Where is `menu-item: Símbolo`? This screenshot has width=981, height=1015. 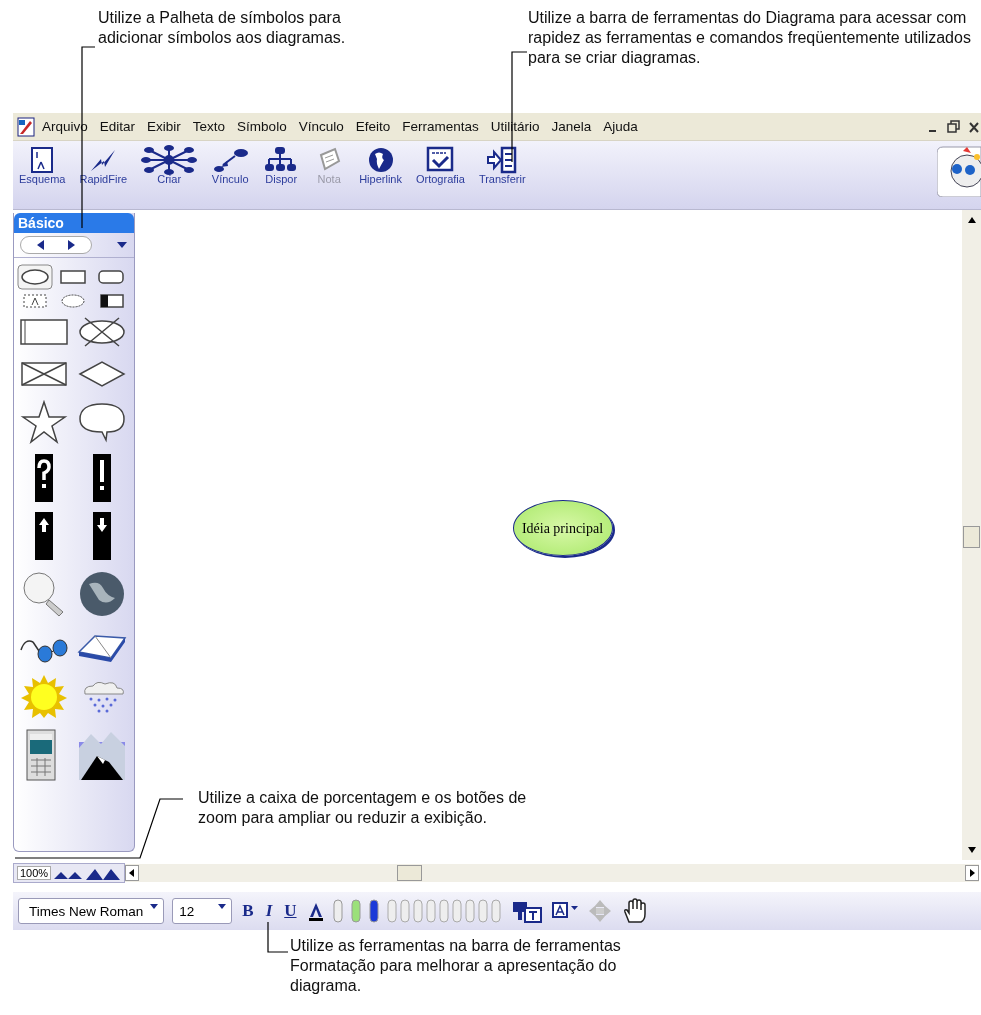 menu-item: Símbolo is located at coordinates (262, 126).